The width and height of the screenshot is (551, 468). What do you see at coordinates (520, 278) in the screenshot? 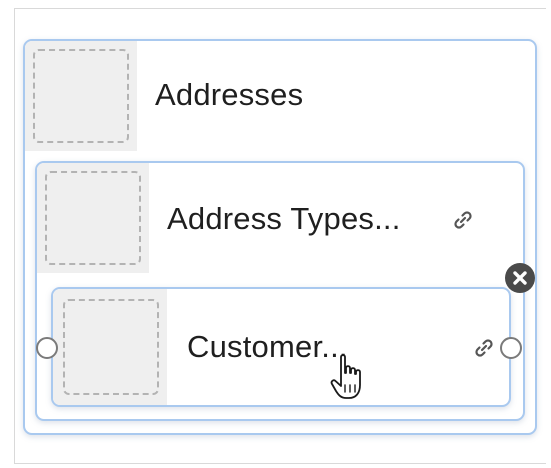
I see `close-icon` at bounding box center [520, 278].